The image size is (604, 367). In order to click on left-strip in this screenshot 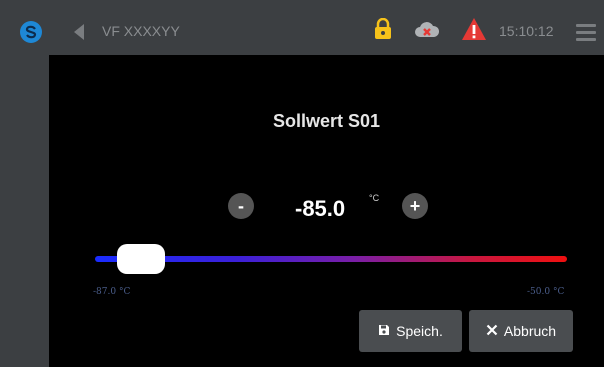, I will do `click(24, 211)`.